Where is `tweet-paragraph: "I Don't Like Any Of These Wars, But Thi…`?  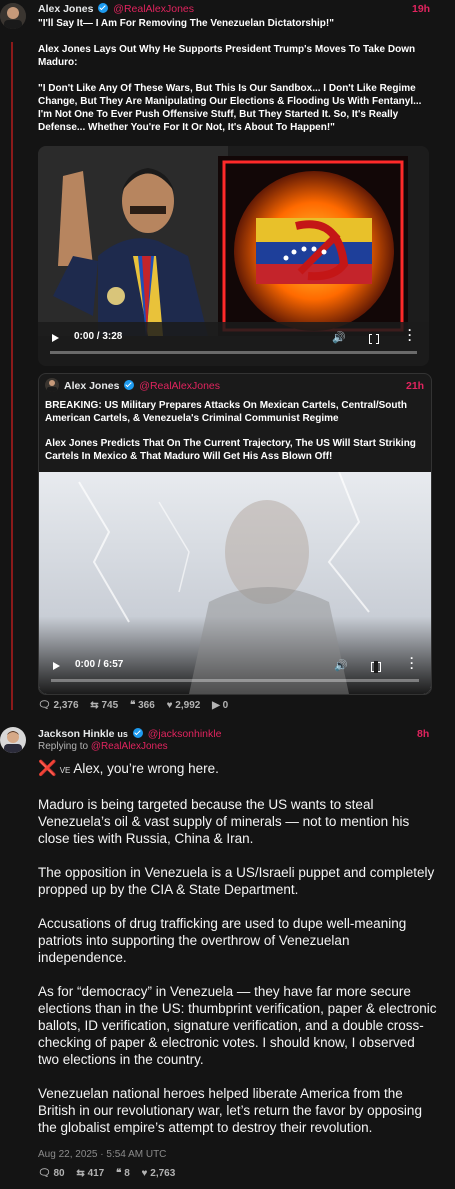 tweet-paragraph: "I Don't Like Any Of These Wars, But Thi… is located at coordinates (230, 108).